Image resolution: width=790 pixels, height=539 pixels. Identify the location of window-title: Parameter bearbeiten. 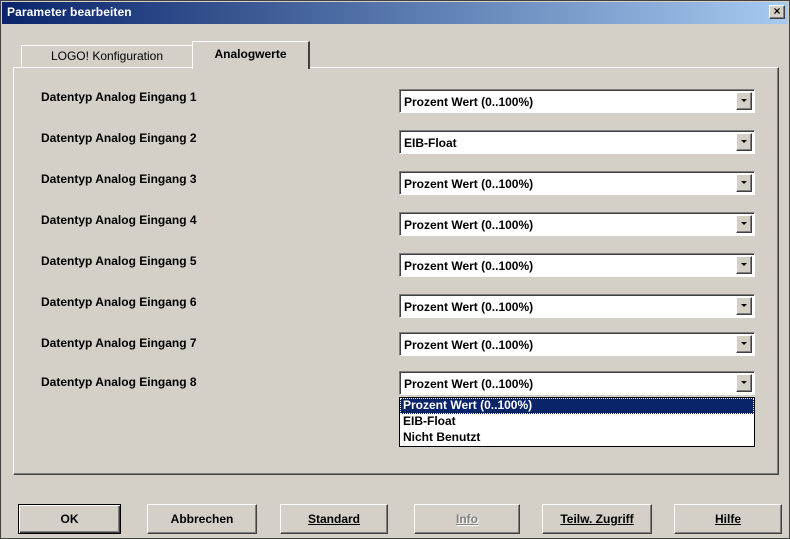
(69, 12).